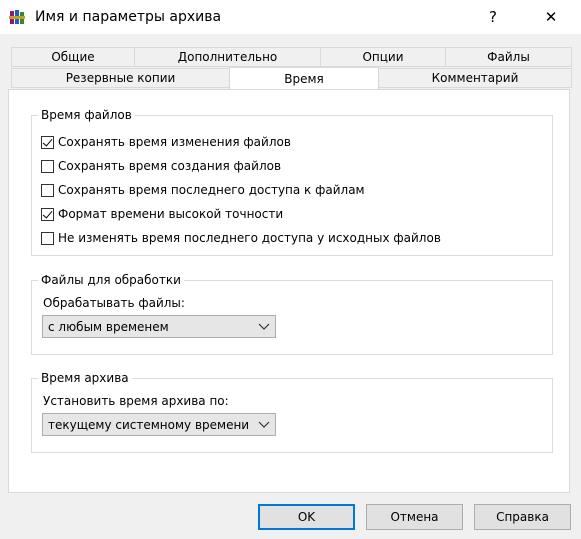 This screenshot has height=539, width=581. I want to click on checkbox-keep-creation-time: Сохранять время создания файлов, so click(161, 166).